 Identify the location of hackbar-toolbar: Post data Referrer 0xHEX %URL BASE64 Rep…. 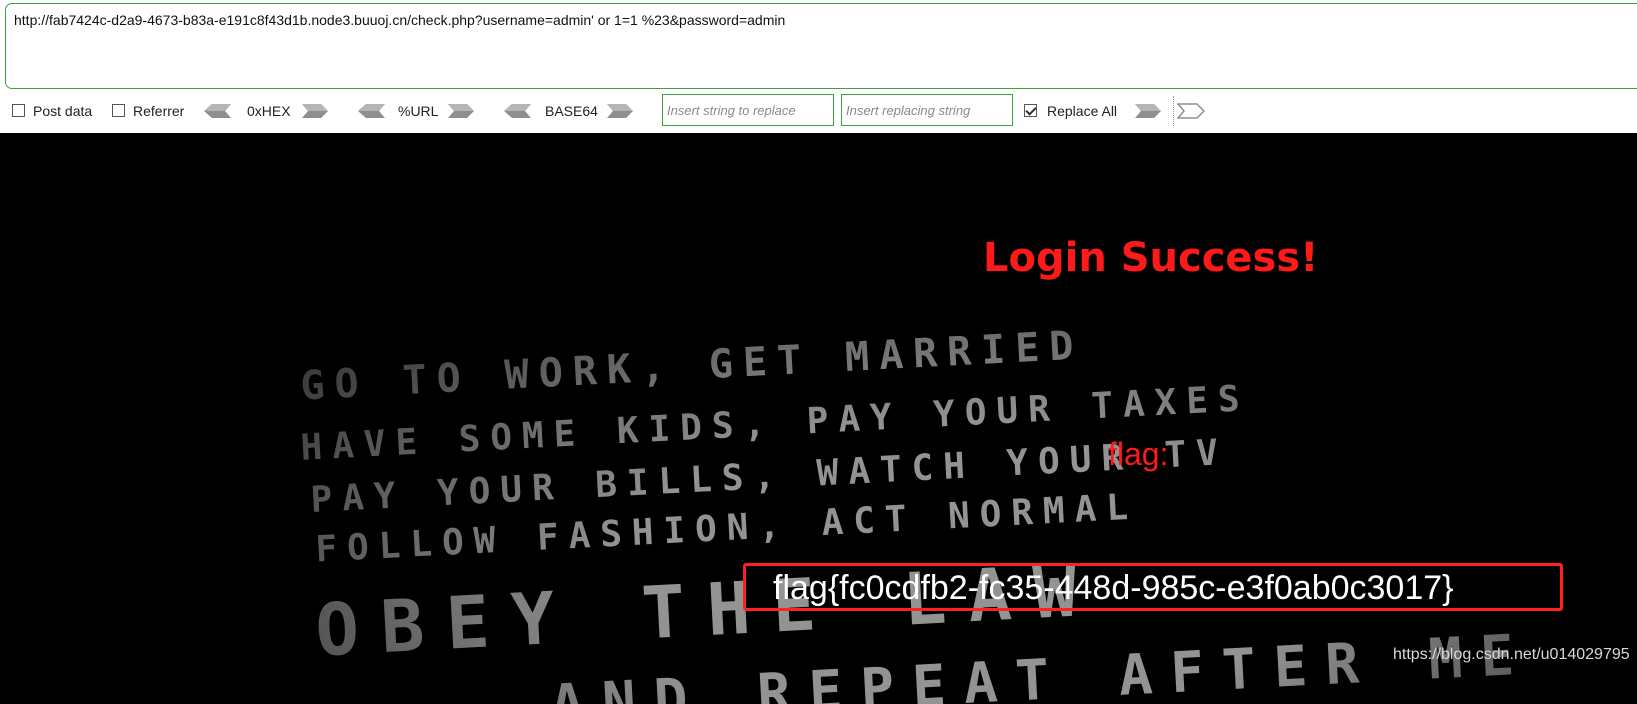
(818, 111).